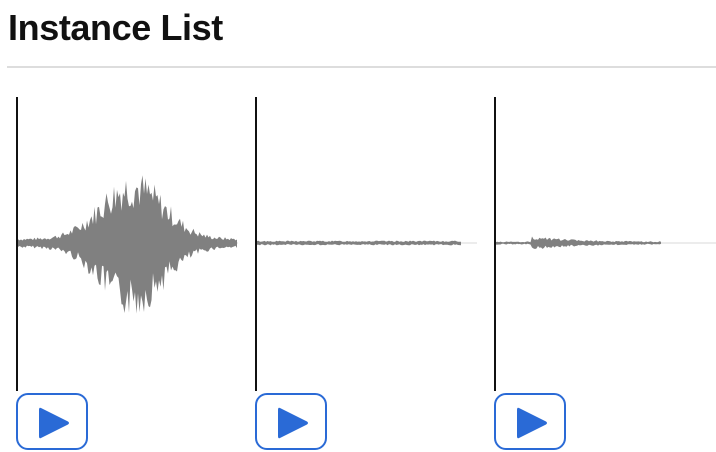 The height and width of the screenshot is (452, 716). I want to click on title-divider, so click(361, 67).